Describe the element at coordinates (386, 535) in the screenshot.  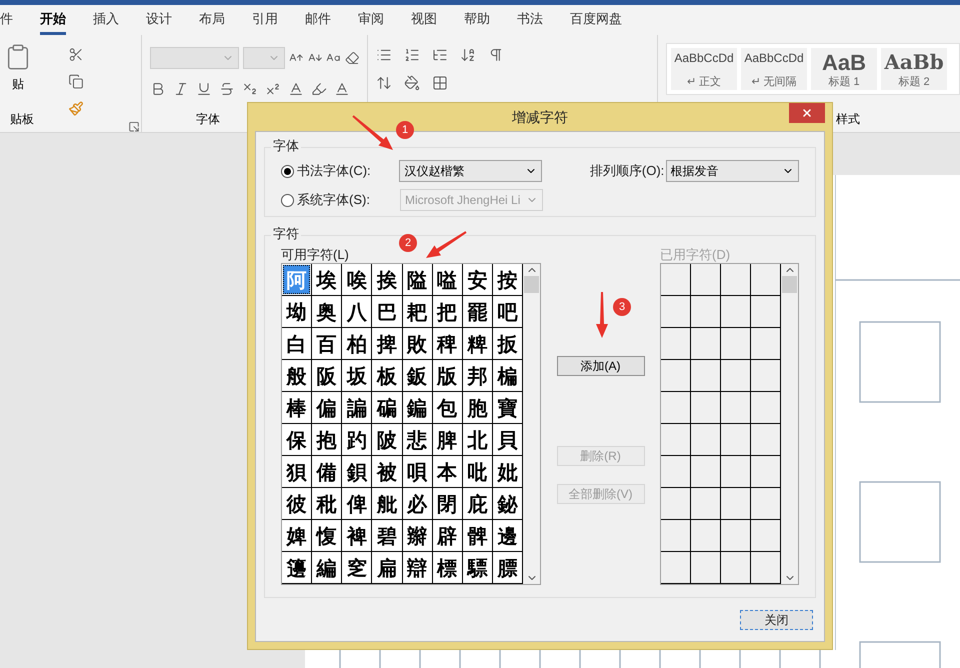
I see `character-cell: 碧` at that location.